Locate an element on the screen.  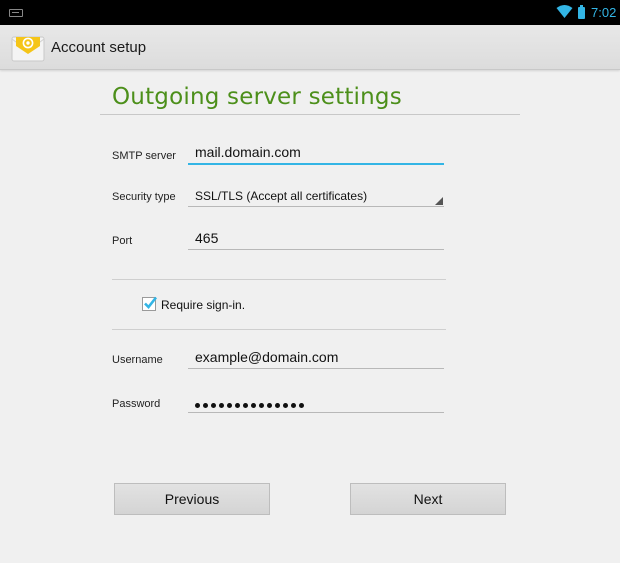
port-label: Port is located at coordinates (122, 241).